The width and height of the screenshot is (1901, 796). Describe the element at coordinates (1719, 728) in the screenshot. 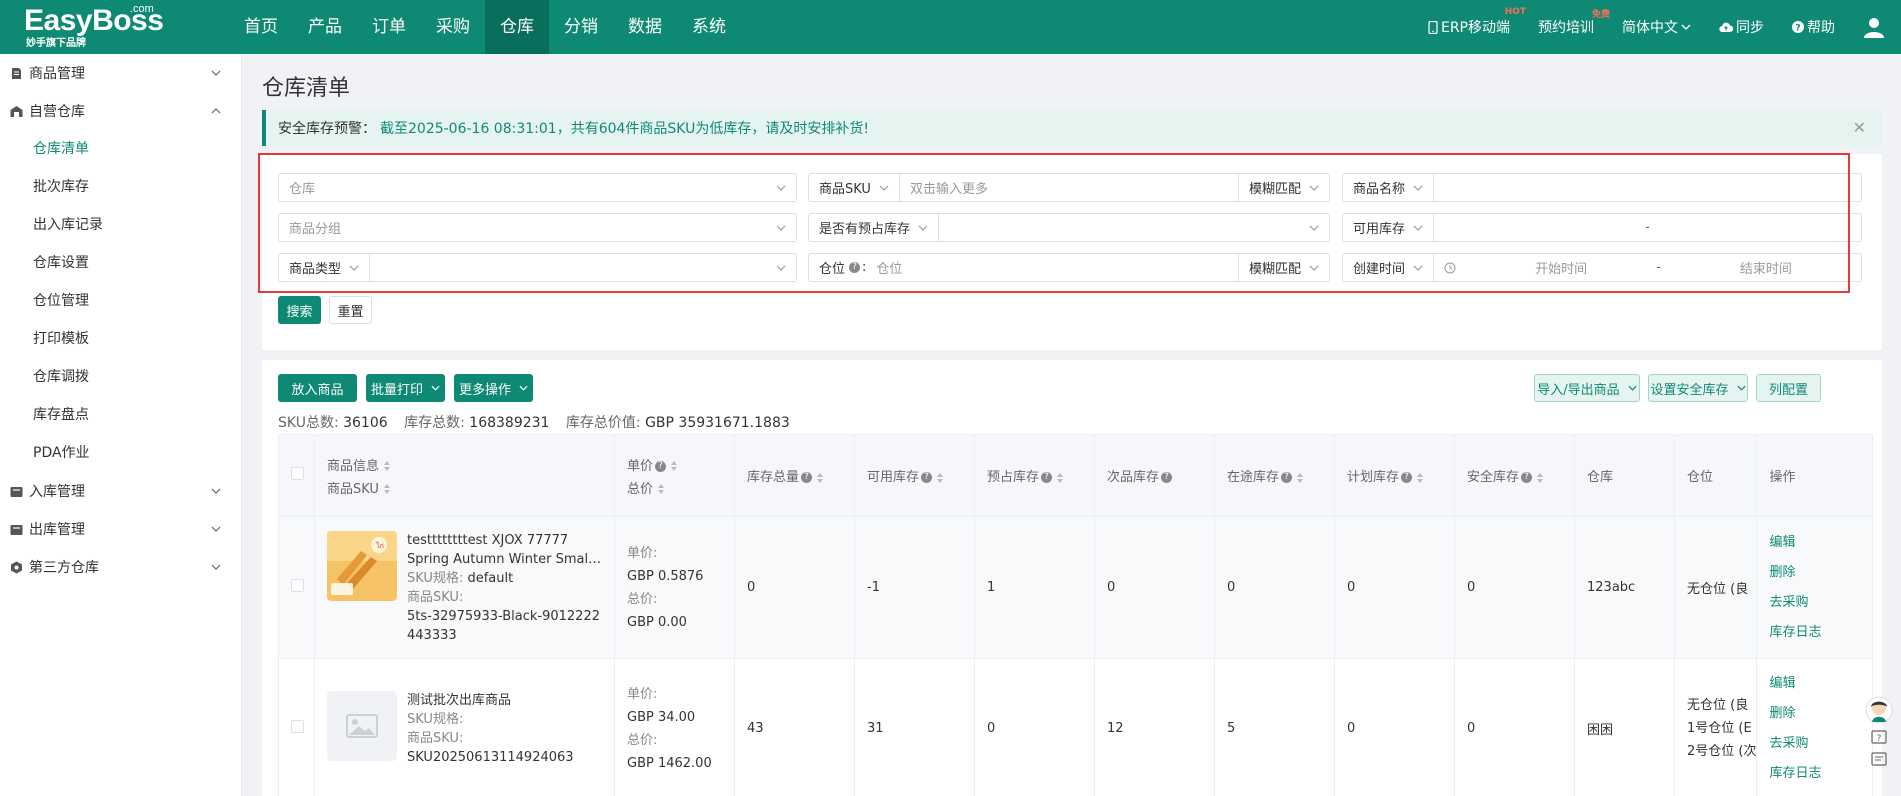

I see `location-entry: 1号仓位 (E` at that location.